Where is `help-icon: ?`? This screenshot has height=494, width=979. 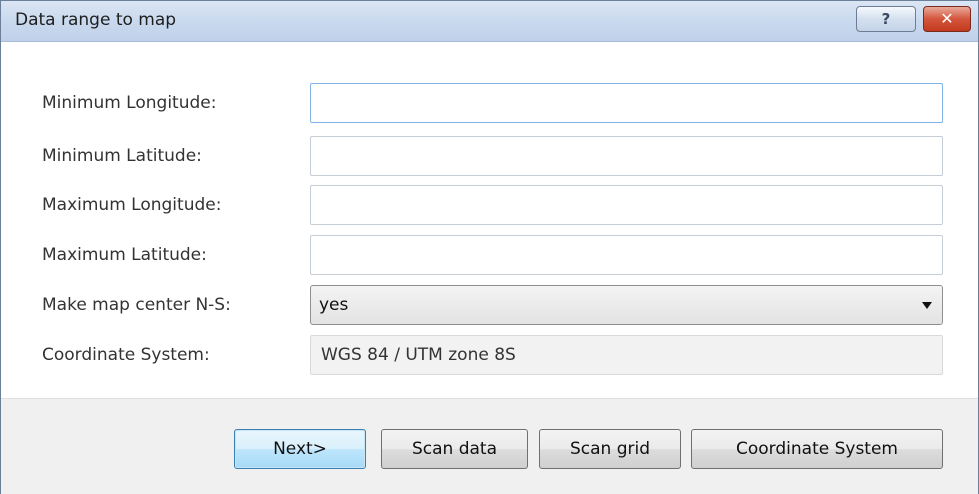 help-icon: ? is located at coordinates (886, 19).